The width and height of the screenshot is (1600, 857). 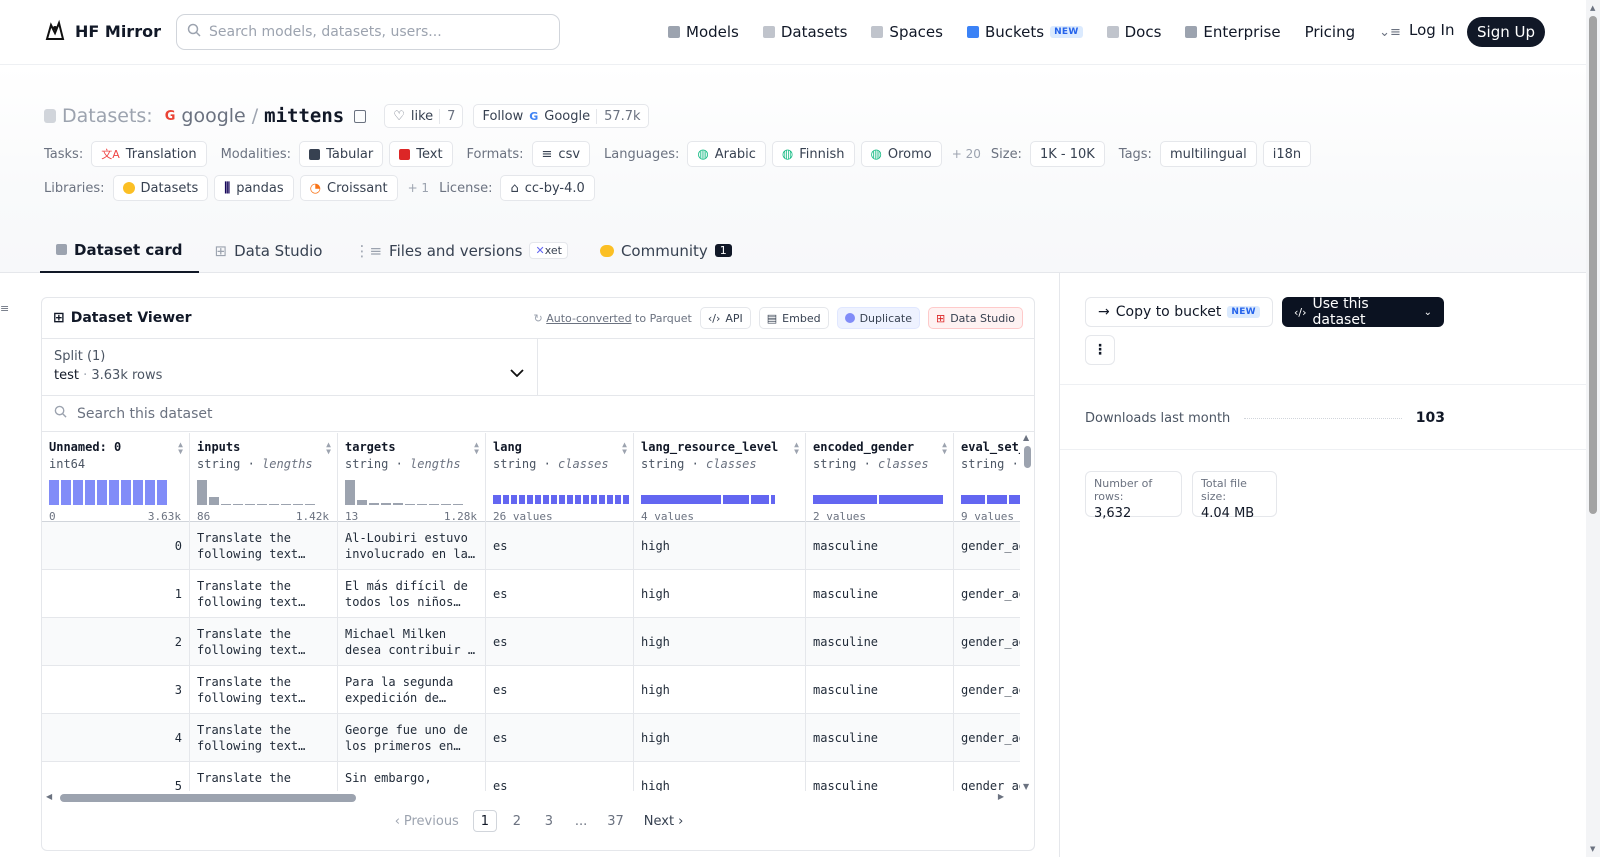 What do you see at coordinates (1593, 428) in the screenshot?
I see `page-scrollbar: ▲ ▼` at bounding box center [1593, 428].